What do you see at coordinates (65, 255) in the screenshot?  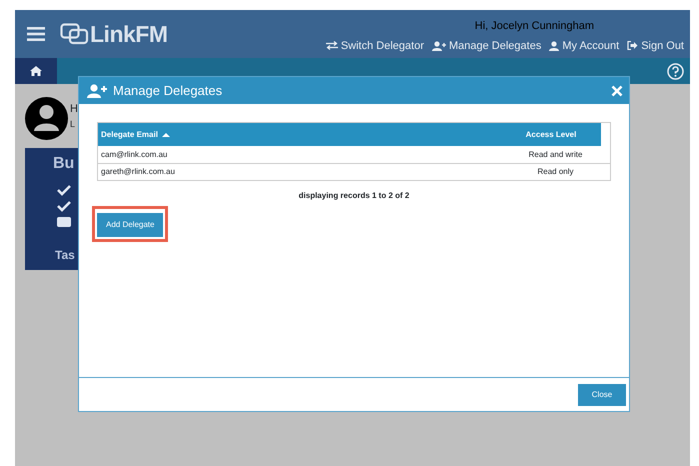 I see `card-footer-text: Tas` at bounding box center [65, 255].